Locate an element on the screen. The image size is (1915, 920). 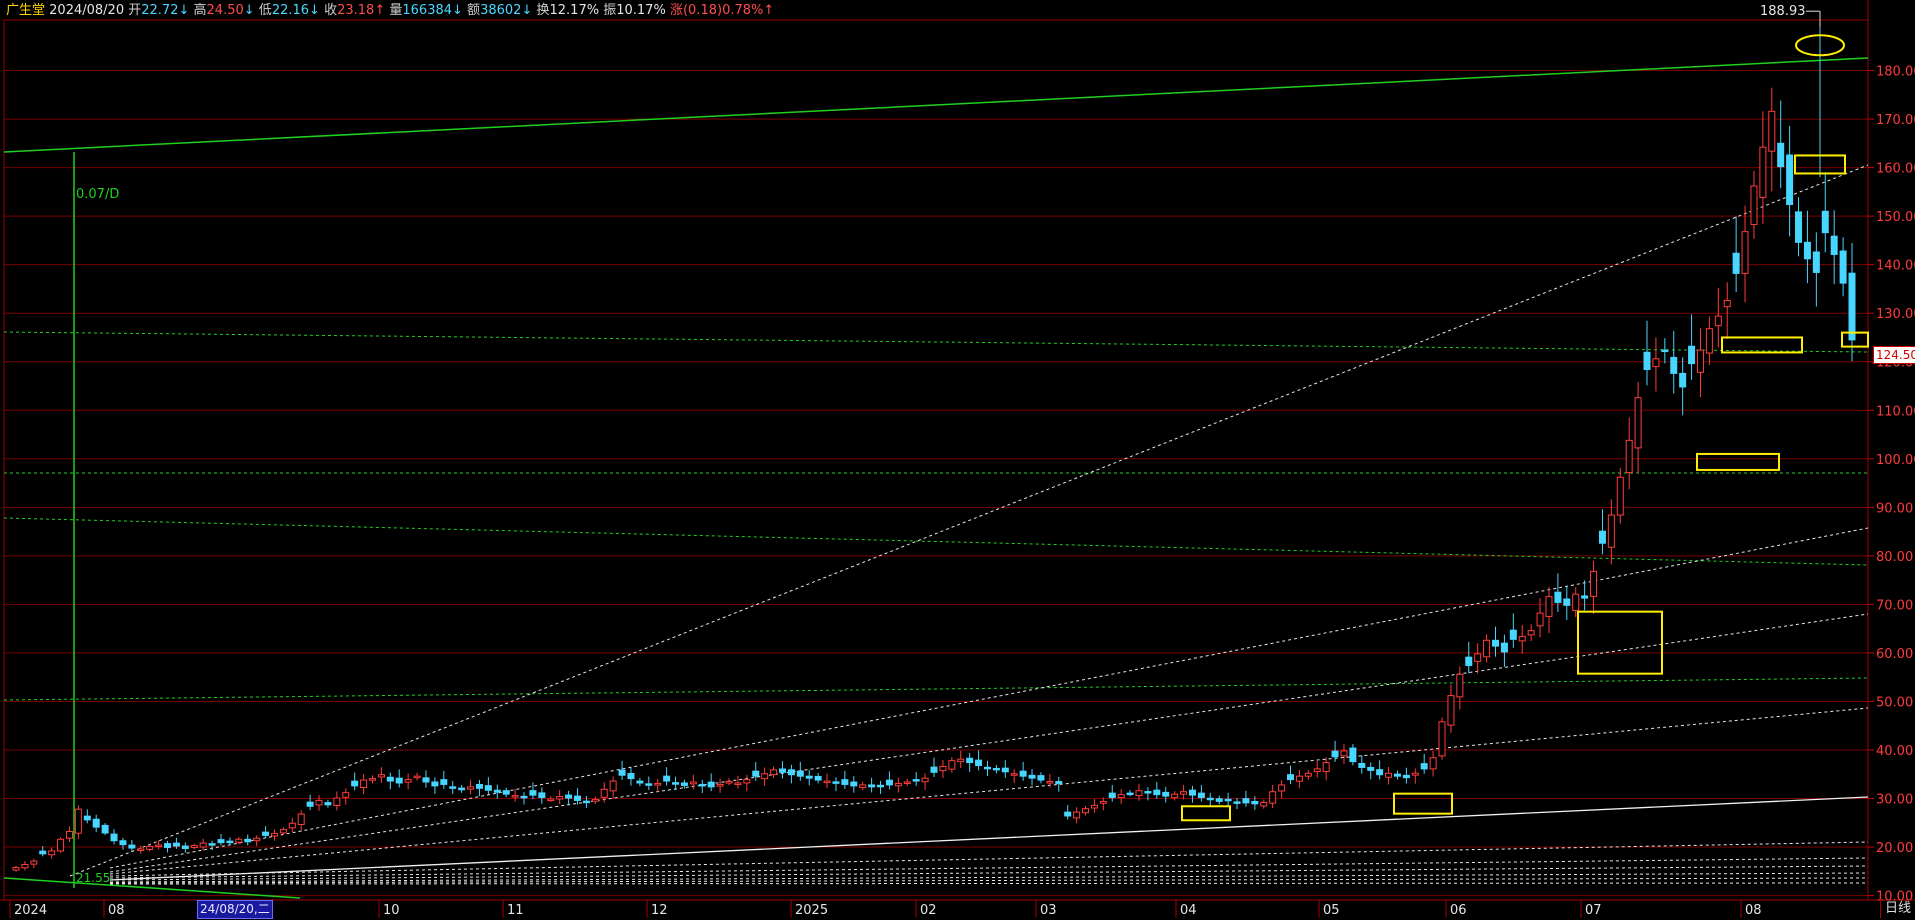
green-trend-line is located at coordinates (936, 105).